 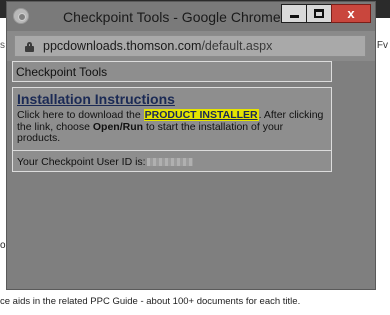 I want to click on minimize-button, so click(x=294, y=13).